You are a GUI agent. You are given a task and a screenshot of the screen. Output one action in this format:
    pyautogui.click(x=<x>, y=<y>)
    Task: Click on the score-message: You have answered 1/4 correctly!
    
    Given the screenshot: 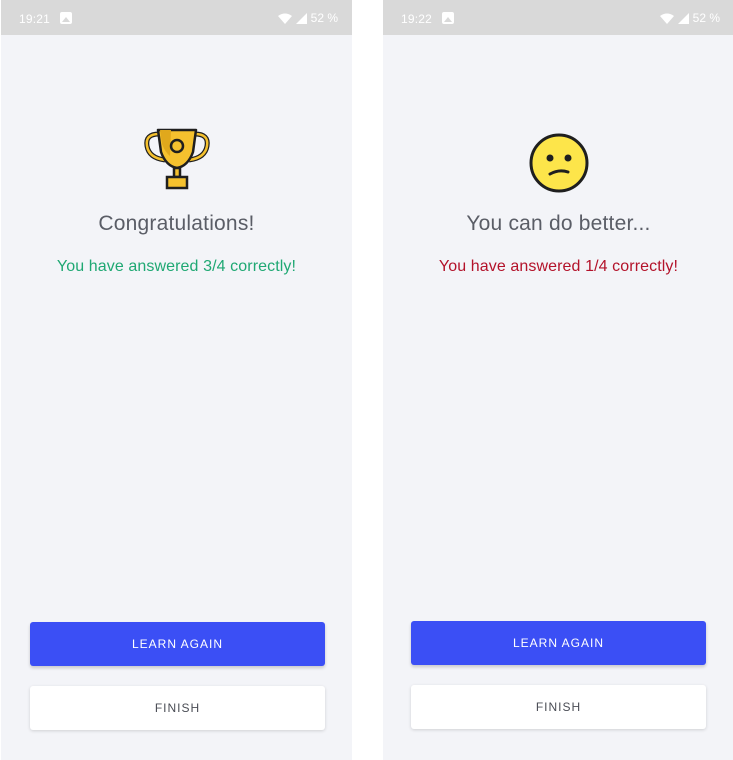 What is the action you would take?
    pyautogui.click(x=558, y=266)
    